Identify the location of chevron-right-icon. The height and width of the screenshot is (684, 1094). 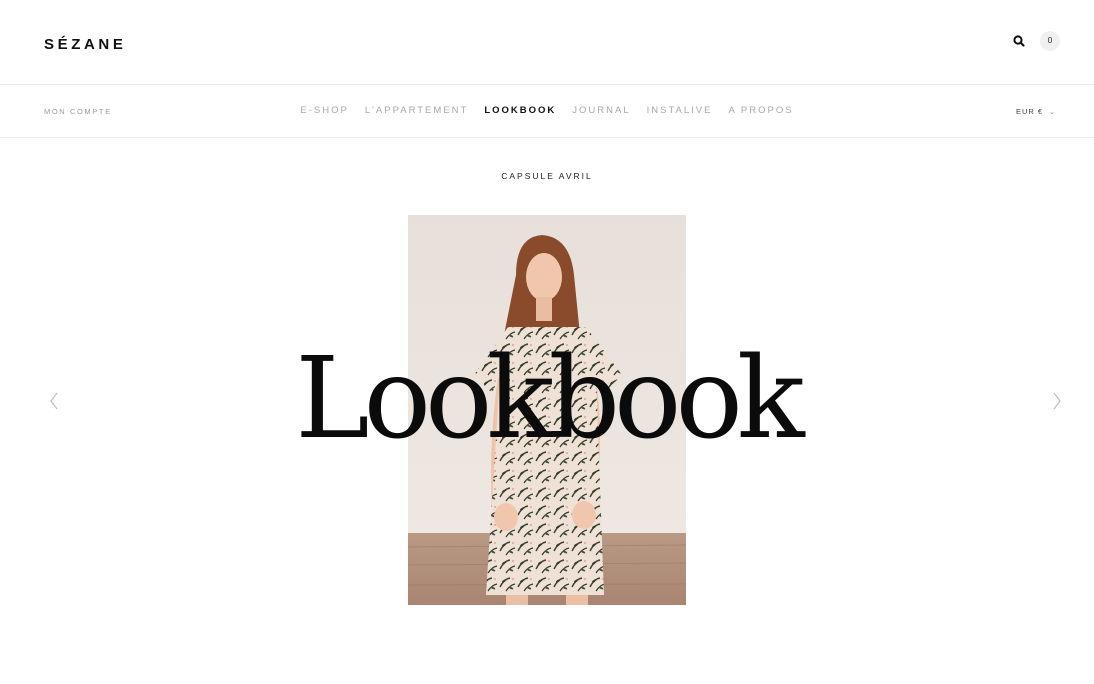
(1057, 401).